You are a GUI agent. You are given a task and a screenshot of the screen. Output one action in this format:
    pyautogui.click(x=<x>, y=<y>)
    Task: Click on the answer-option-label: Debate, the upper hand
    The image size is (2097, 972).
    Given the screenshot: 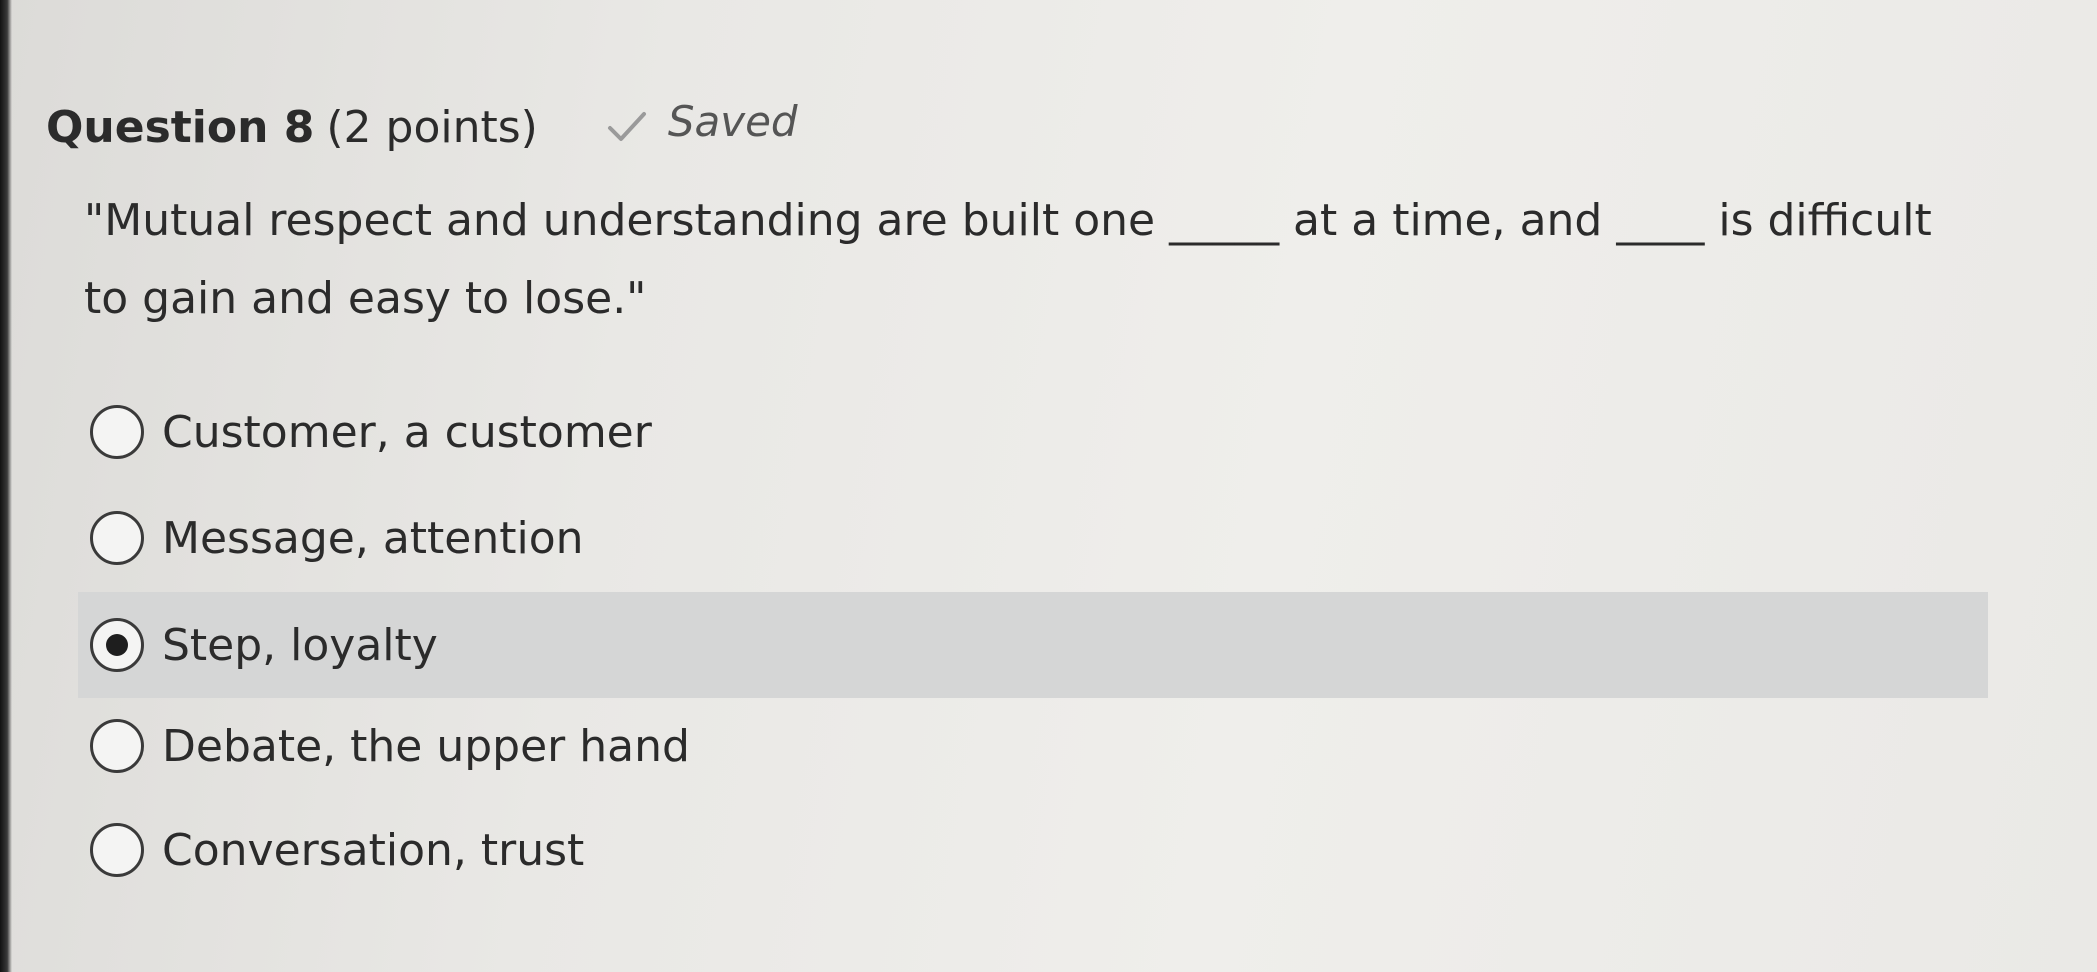 What is the action you would take?
    pyautogui.click(x=426, y=746)
    